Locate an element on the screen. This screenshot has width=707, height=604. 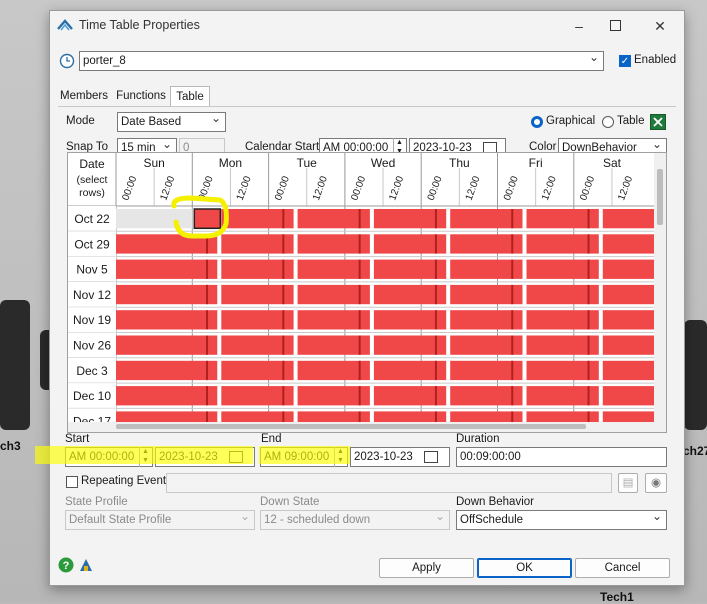
excel-export-icon is located at coordinates (658, 122).